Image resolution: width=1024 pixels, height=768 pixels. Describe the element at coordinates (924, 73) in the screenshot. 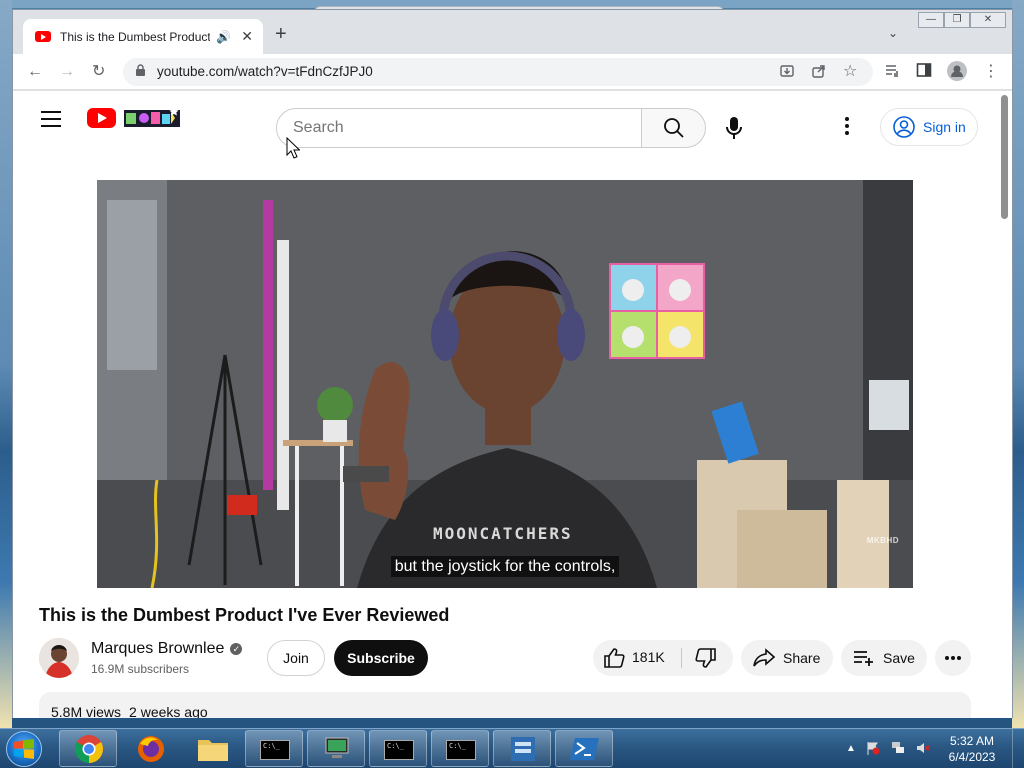

I see `side-panel-icon` at that location.